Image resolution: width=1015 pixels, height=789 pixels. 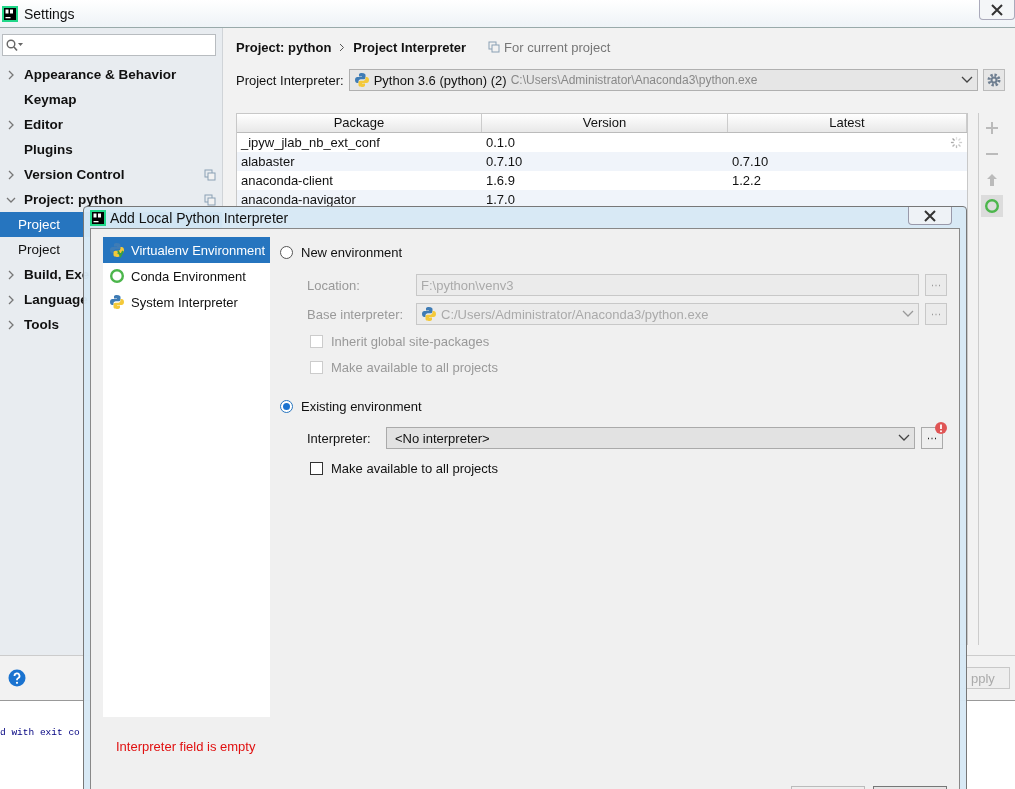 What do you see at coordinates (334, 285) in the screenshot?
I see `field-label: Location:` at bounding box center [334, 285].